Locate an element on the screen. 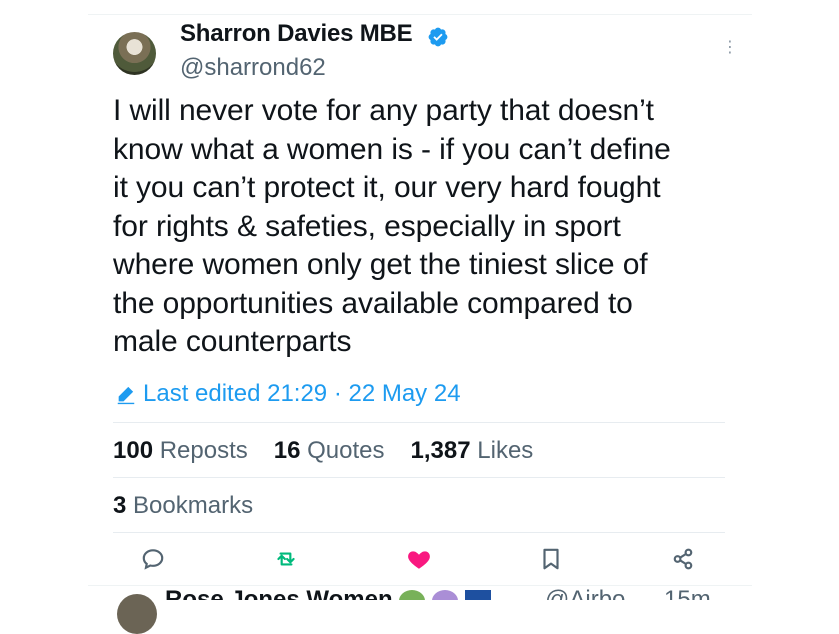  next-tweet-author: Rose Jones Women is located at coordinates (328, 593).